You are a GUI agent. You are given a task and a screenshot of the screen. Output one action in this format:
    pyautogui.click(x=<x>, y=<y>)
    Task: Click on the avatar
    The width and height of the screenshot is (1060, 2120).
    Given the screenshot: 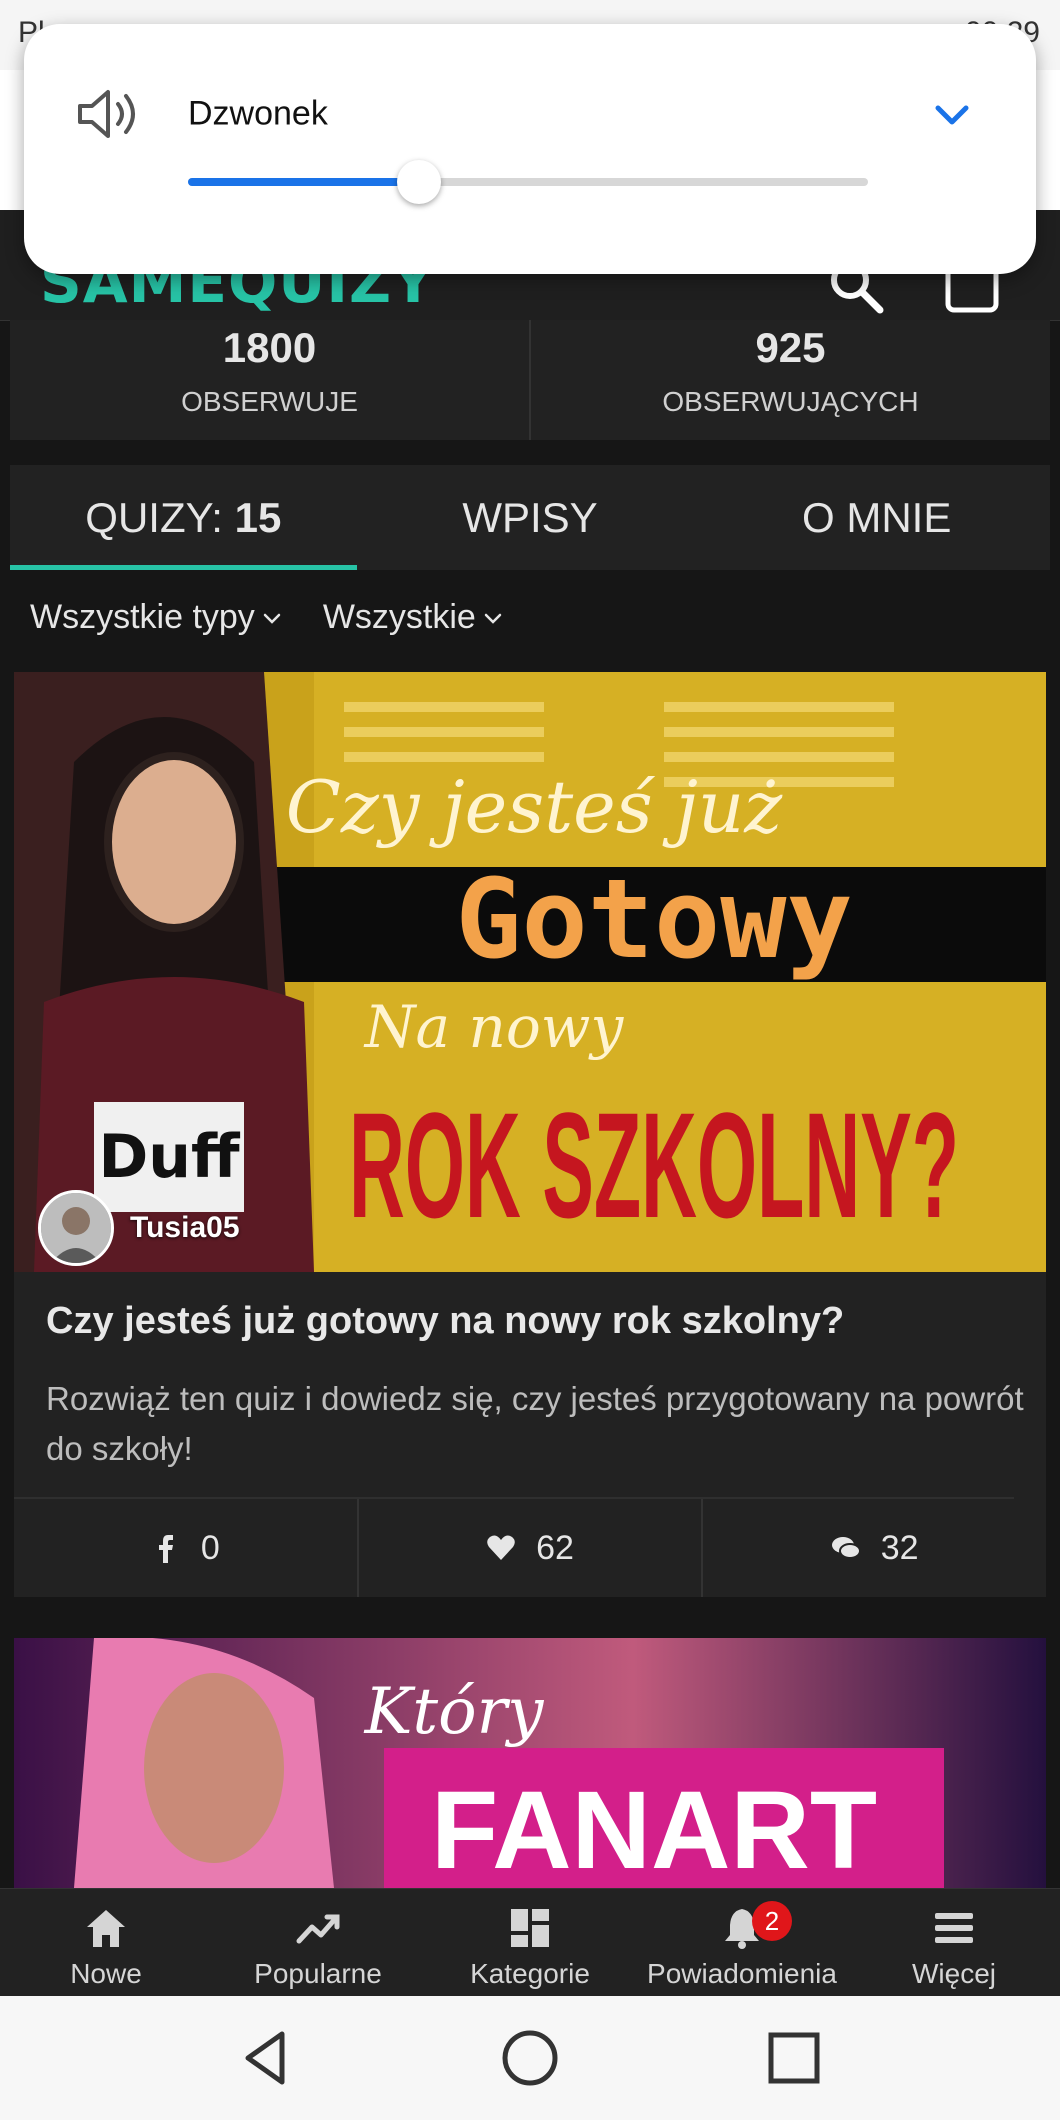 What is the action you would take?
    pyautogui.click(x=76, y=1228)
    